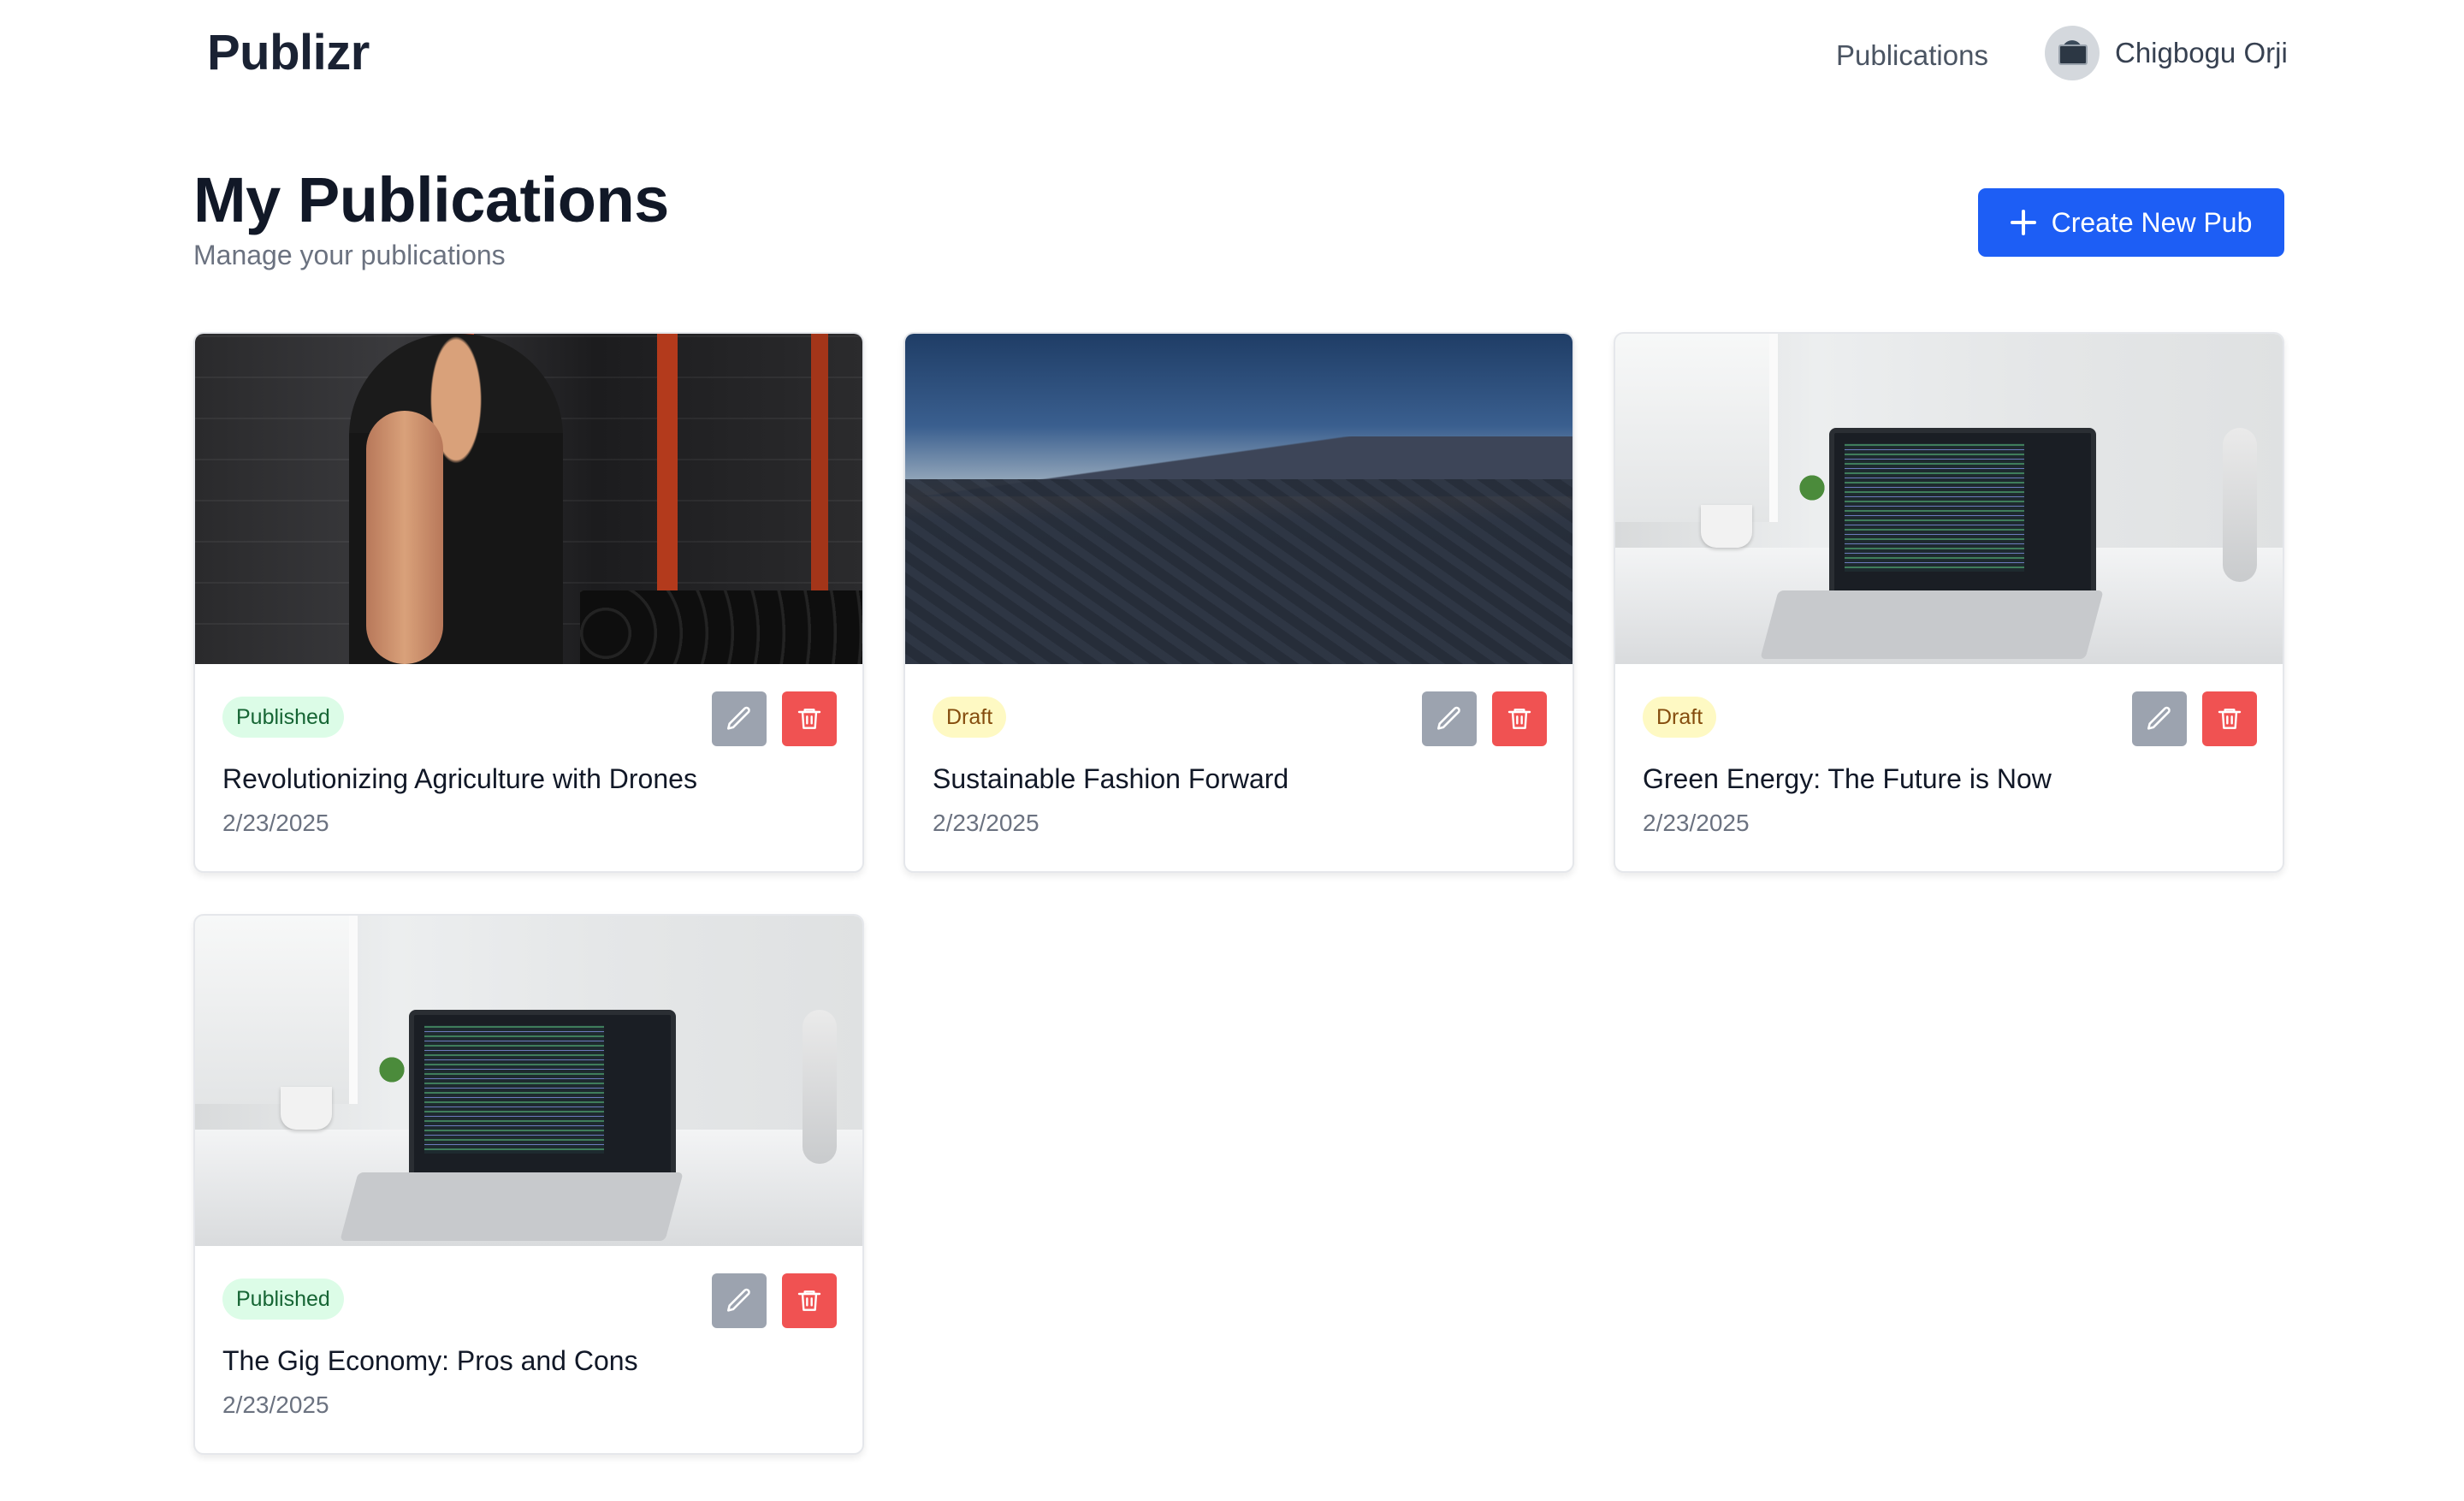 The height and width of the screenshot is (1501, 2464). Describe the element at coordinates (2023, 222) in the screenshot. I see `plus-icon` at that location.